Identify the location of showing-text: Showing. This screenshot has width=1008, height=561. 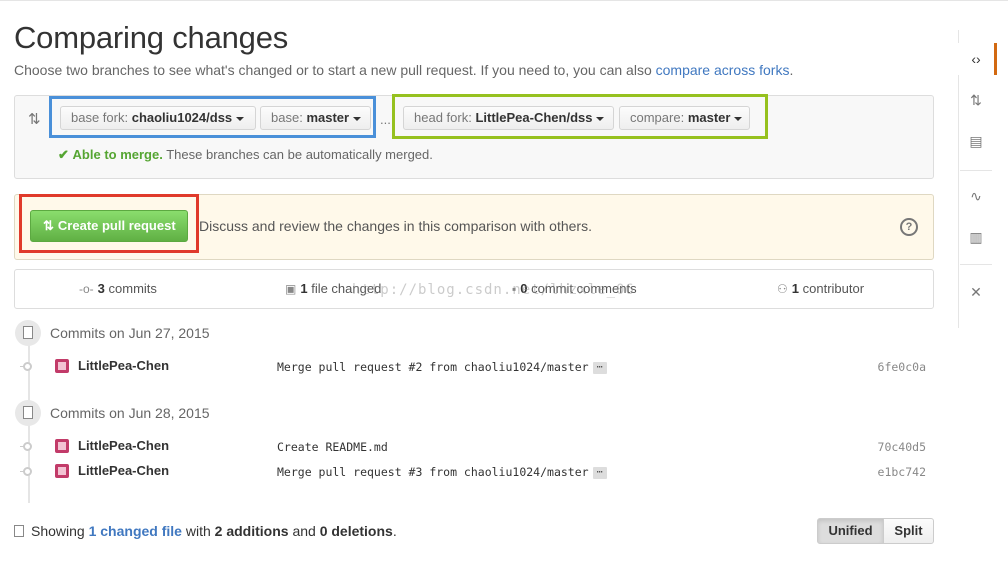
(58, 531).